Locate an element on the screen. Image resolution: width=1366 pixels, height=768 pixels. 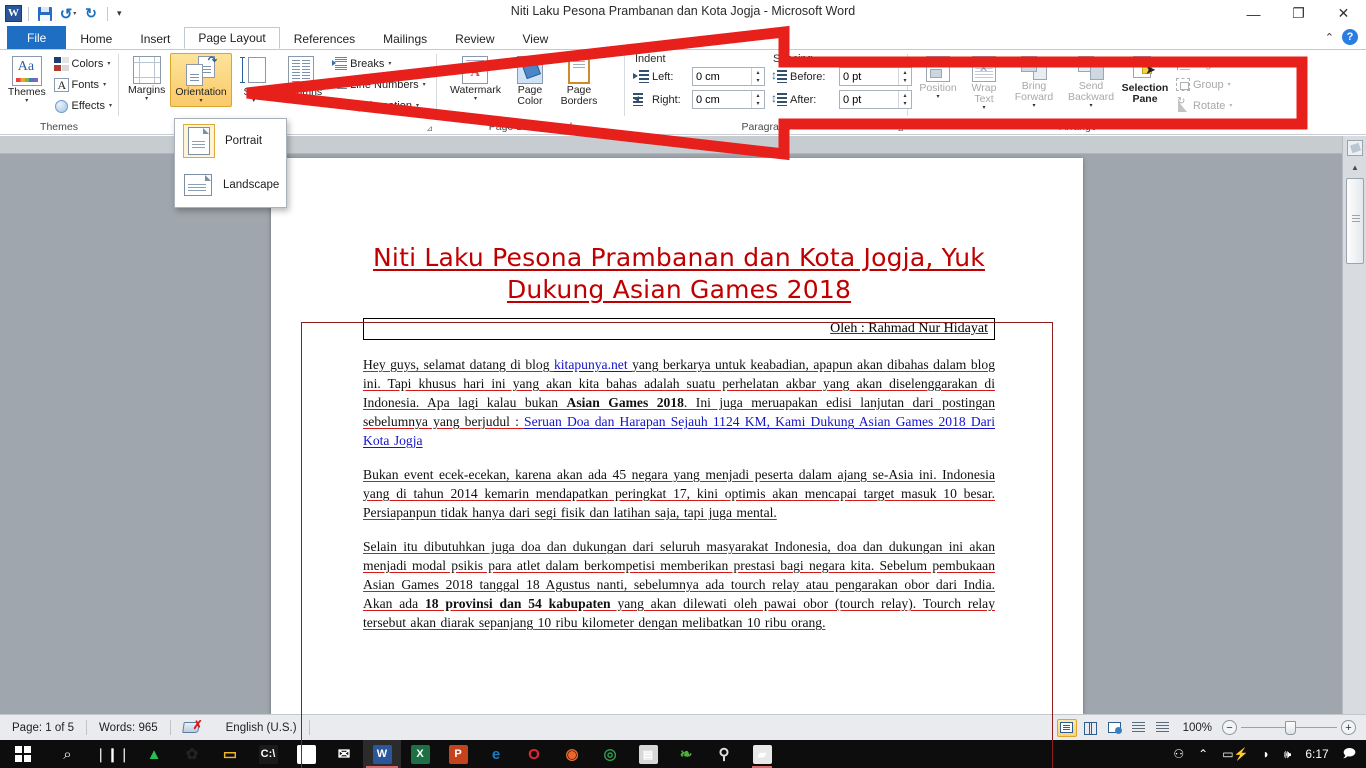
tab-mailings: Mailings is located at coordinates (405, 38).